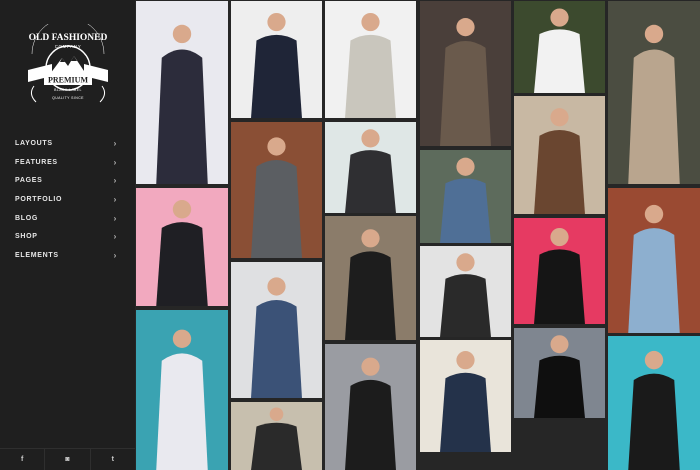 The image size is (700, 470). I want to click on nav-label: FEATURES, so click(36, 162).